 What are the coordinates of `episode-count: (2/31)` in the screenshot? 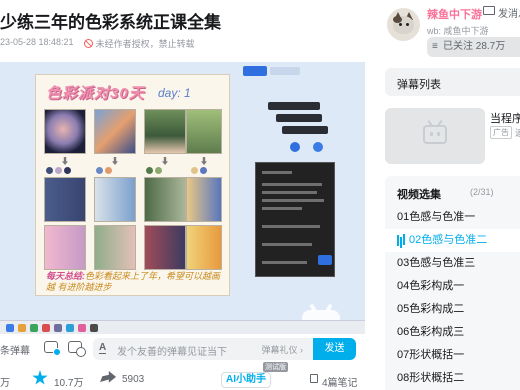 It's located at (482, 192).